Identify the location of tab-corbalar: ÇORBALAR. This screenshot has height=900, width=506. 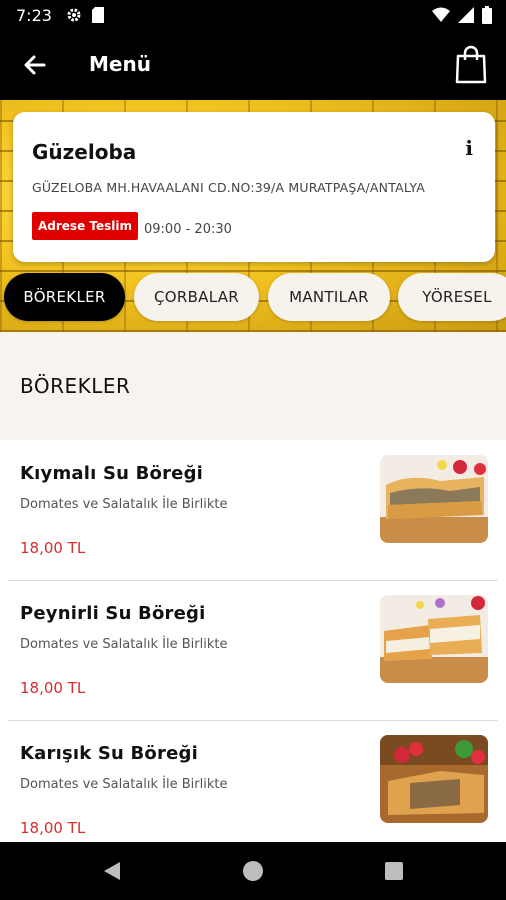
(196, 297).